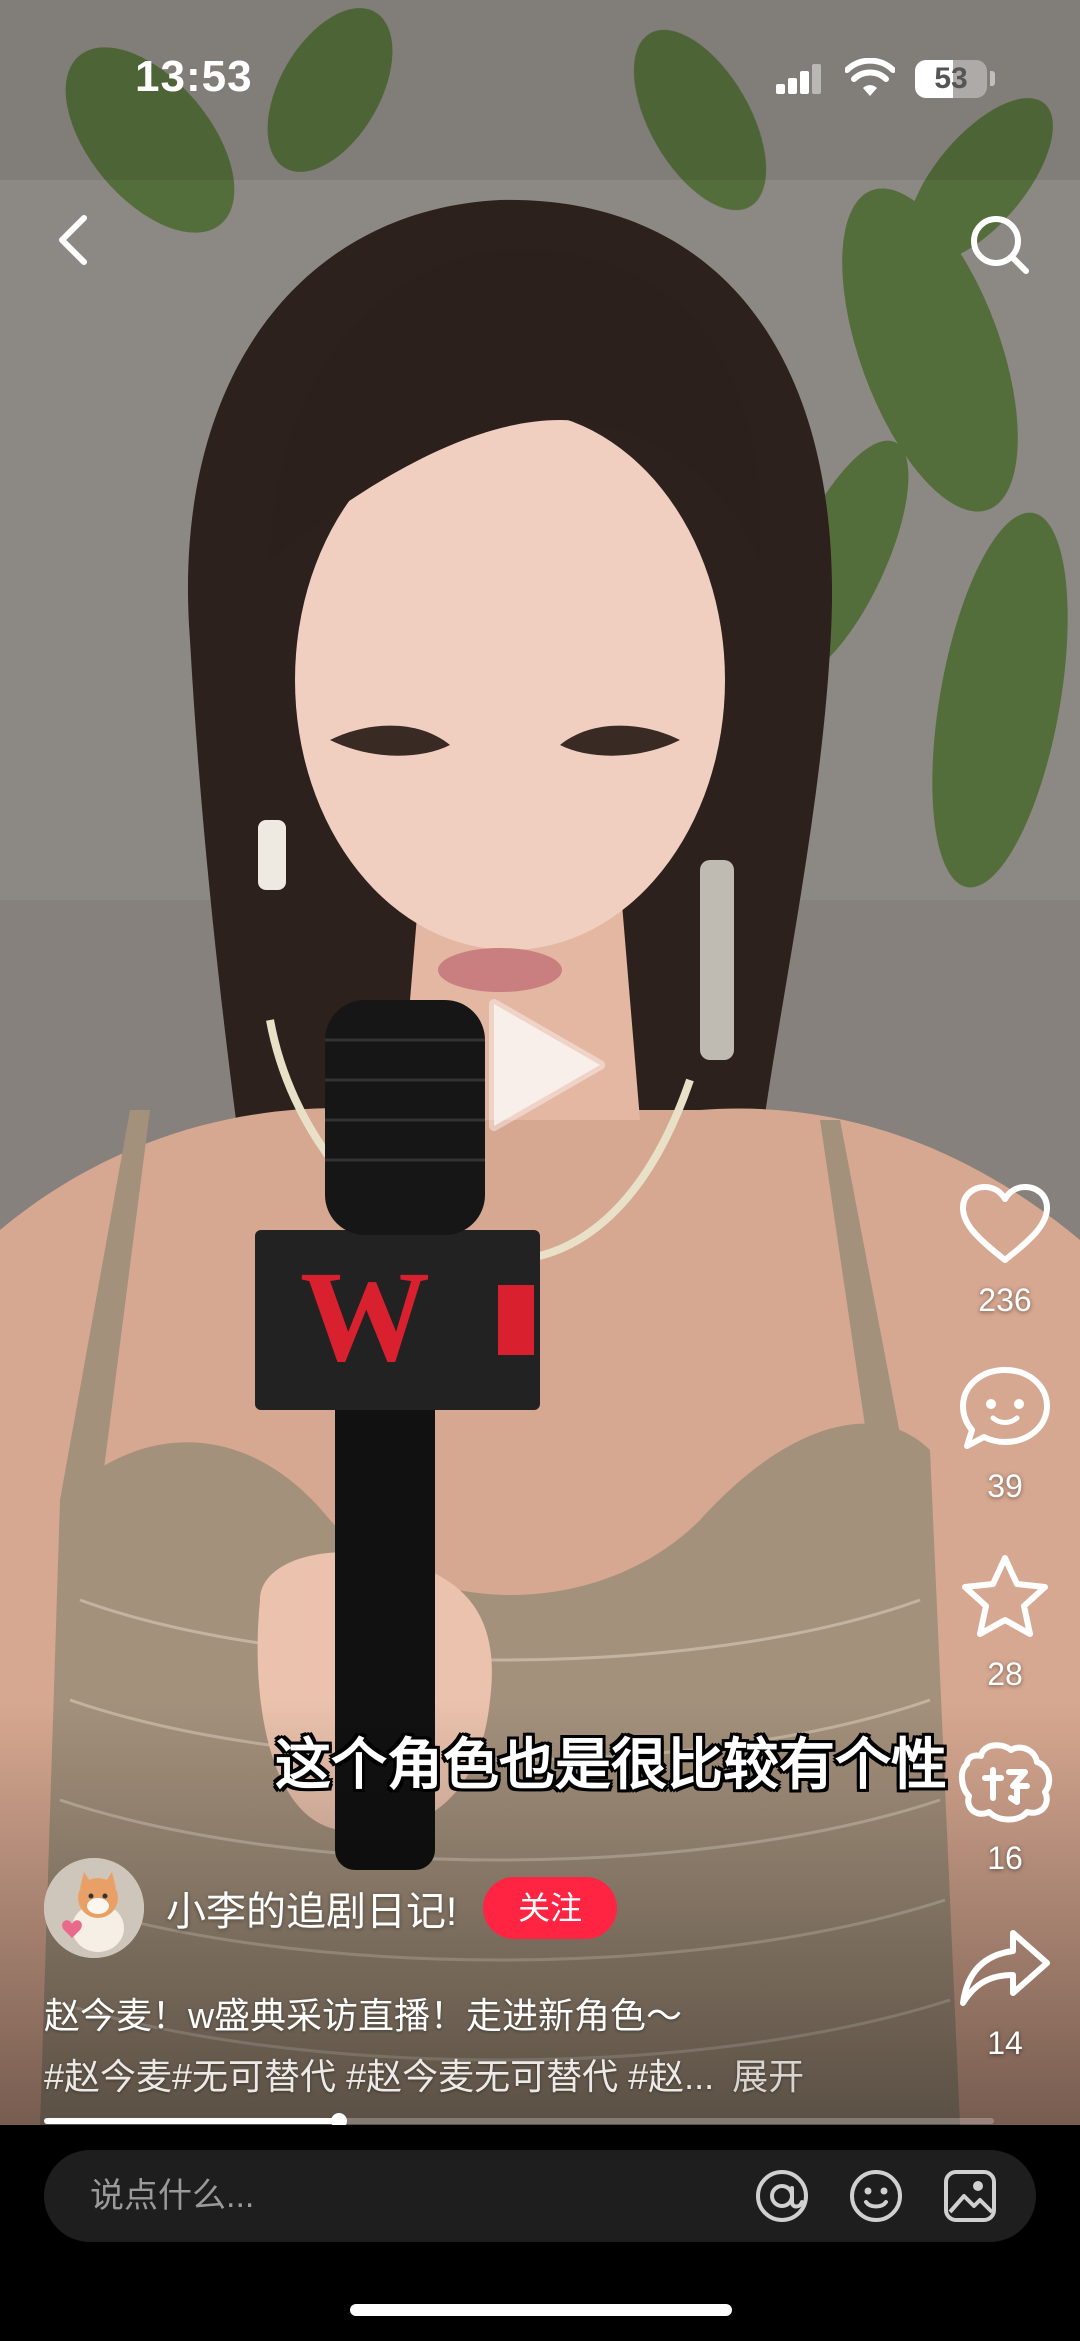  What do you see at coordinates (540, 75) in the screenshot?
I see `status-bar: 13:53 53` at bounding box center [540, 75].